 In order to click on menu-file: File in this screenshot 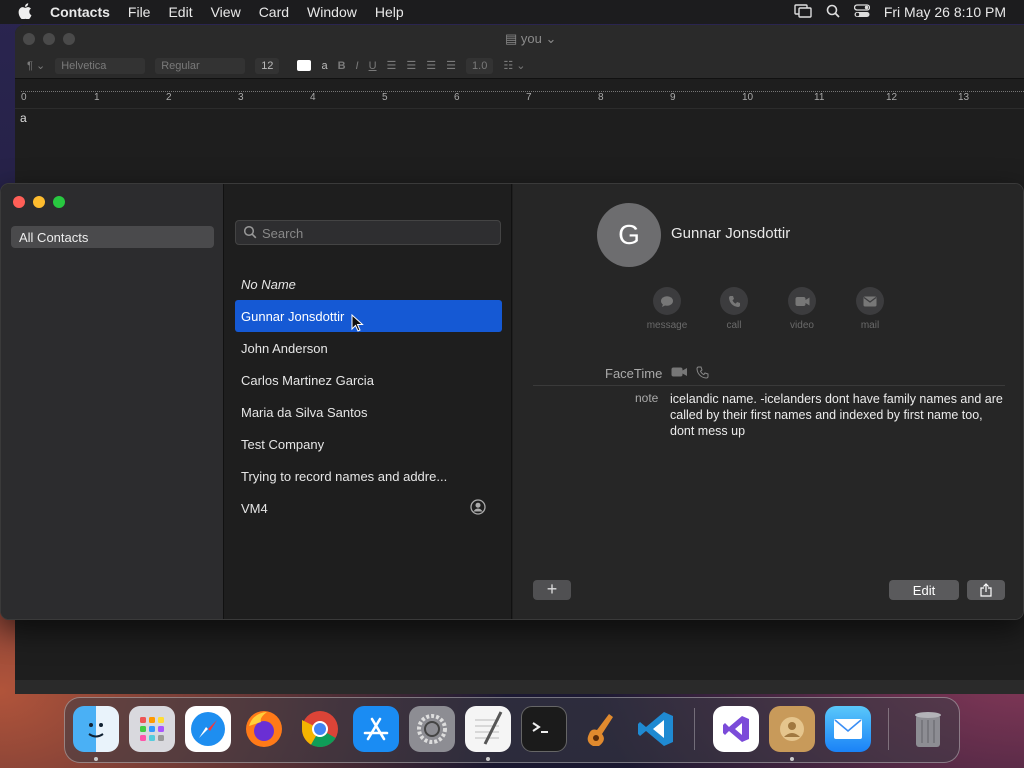, I will do `click(139, 12)`.